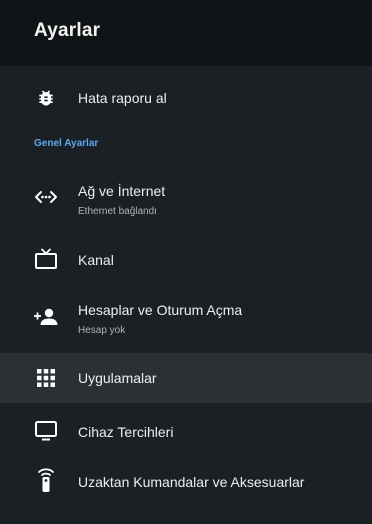 This screenshot has height=524, width=372. I want to click on menu-item-accounts: Hesaplar ve Oturum Açma Hesap yok, so click(186, 318).